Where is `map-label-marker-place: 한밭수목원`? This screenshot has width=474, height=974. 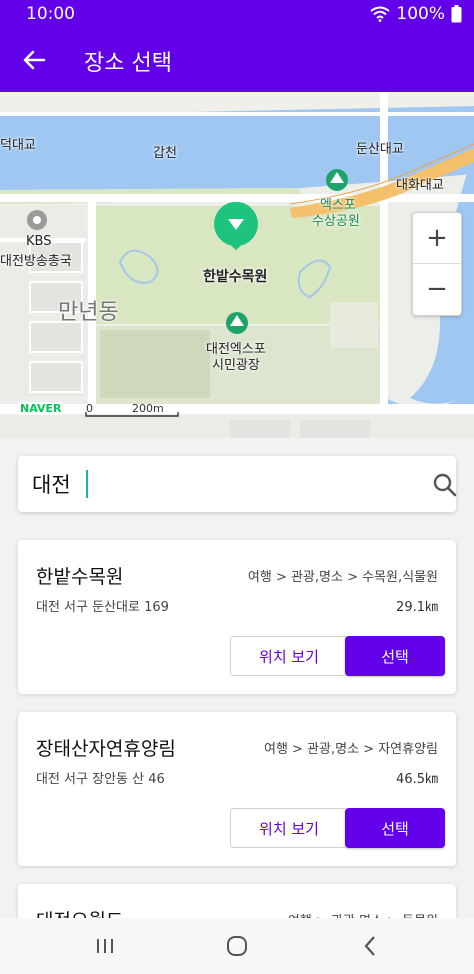
map-label-marker-place: 한밭수목원 is located at coordinates (235, 277).